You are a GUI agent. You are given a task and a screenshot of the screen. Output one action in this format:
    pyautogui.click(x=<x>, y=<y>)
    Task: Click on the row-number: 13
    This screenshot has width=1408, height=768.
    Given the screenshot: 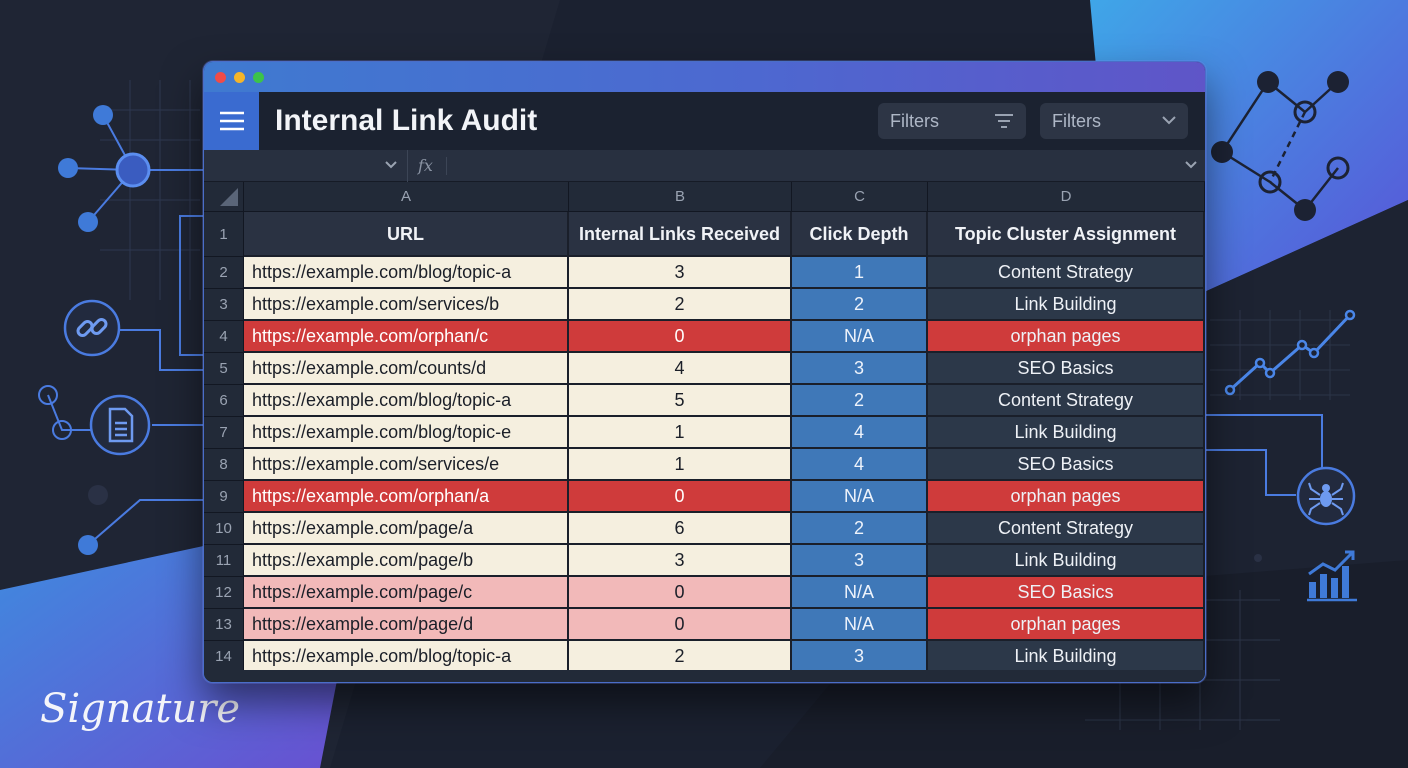 What is the action you would take?
    pyautogui.click(x=224, y=625)
    